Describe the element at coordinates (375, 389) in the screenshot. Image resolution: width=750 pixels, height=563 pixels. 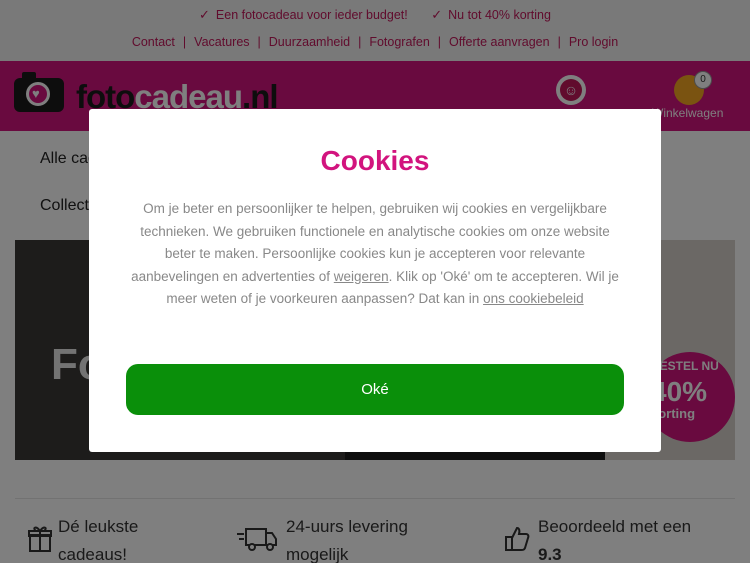
I see `accept-cookies-button: Oké` at that location.